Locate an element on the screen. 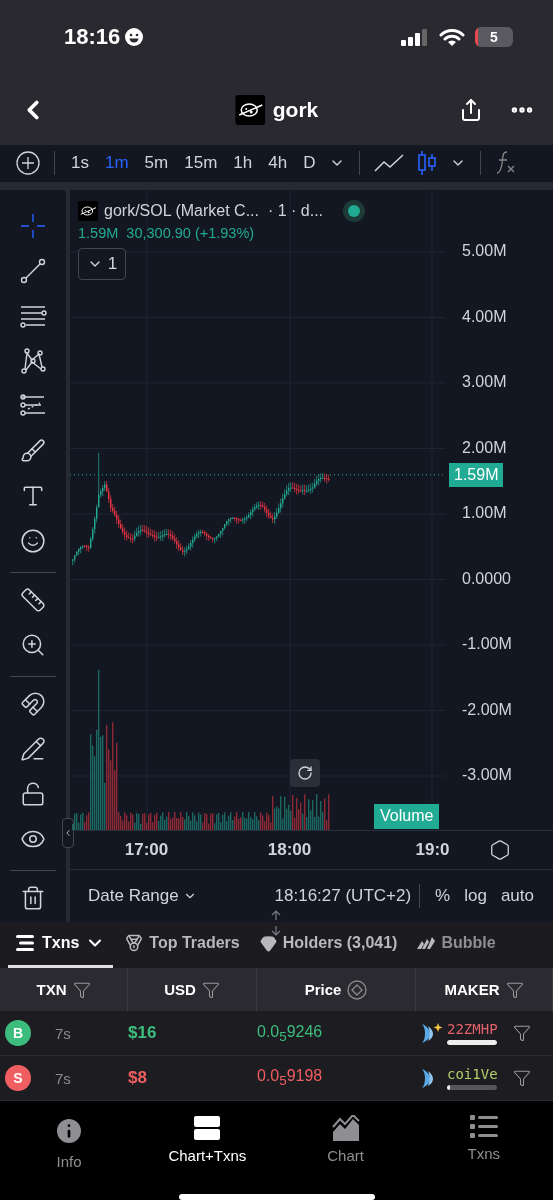 The height and width of the screenshot is (1200, 553). settings-icon is located at coordinates (500, 849).